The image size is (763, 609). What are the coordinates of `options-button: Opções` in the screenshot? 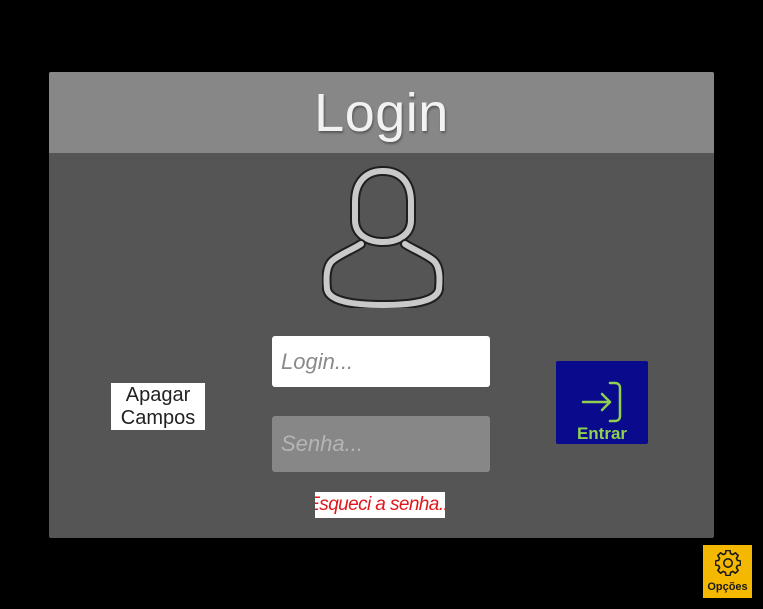 It's located at (727, 571).